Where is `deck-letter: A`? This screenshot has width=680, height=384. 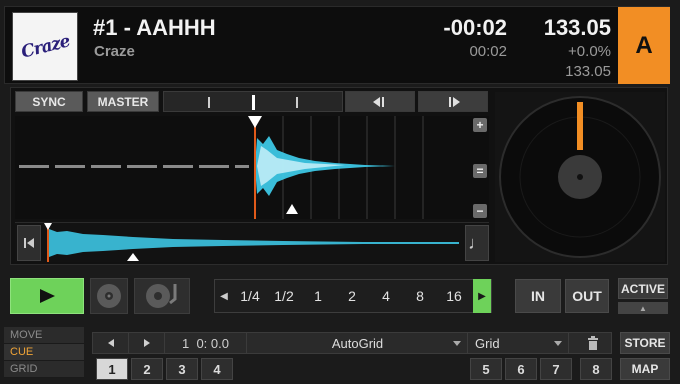
deck-letter: A is located at coordinates (644, 45).